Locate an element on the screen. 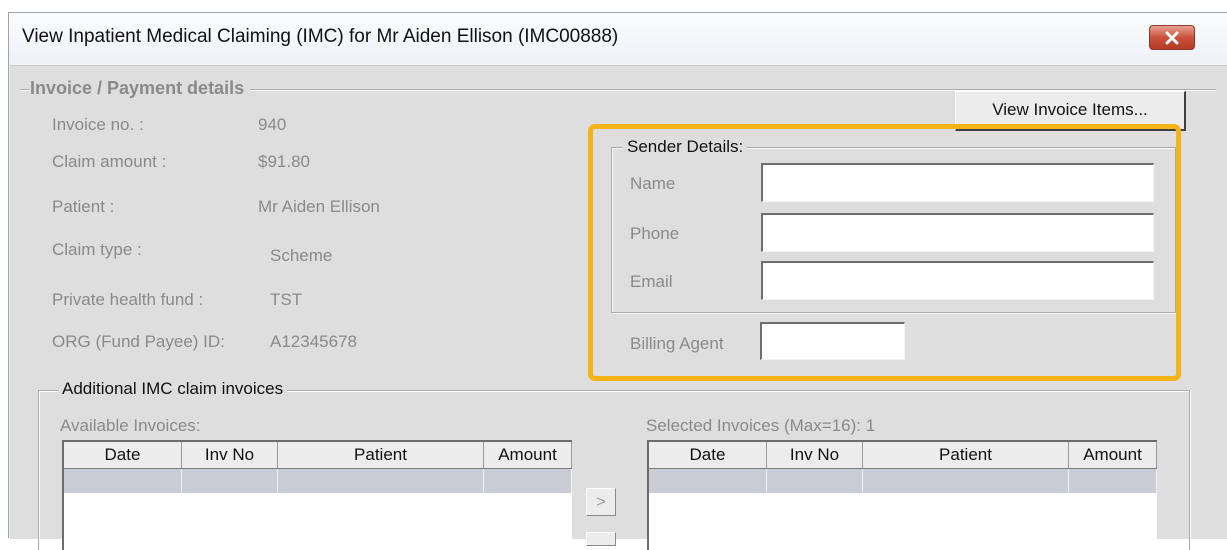  available-invoices-table: Date Inv No Patient Amount is located at coordinates (317, 495).